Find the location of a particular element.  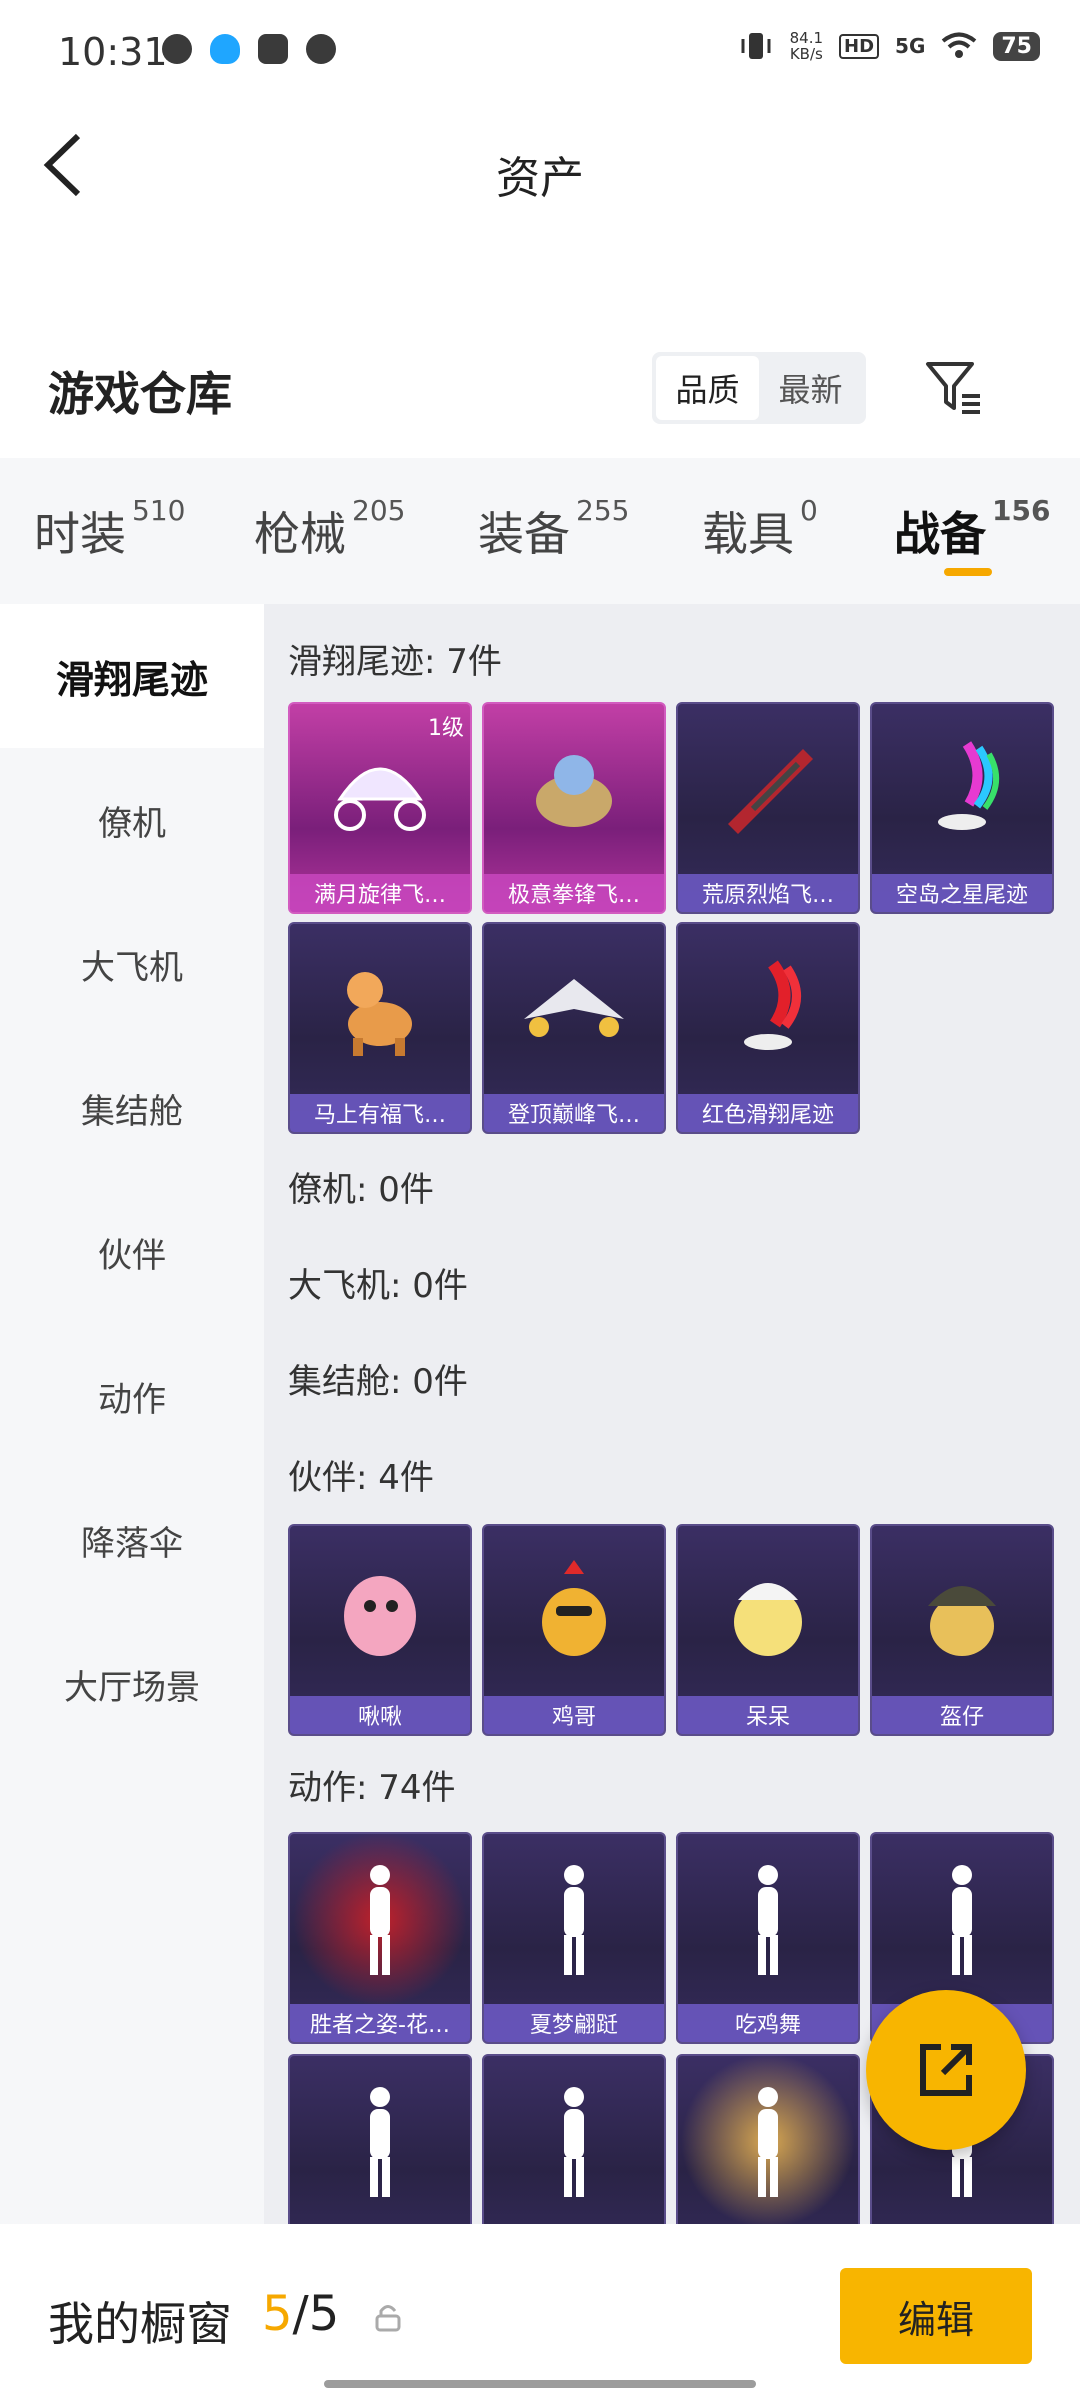

item-card: 空岛之星尾迹 is located at coordinates (962, 808).